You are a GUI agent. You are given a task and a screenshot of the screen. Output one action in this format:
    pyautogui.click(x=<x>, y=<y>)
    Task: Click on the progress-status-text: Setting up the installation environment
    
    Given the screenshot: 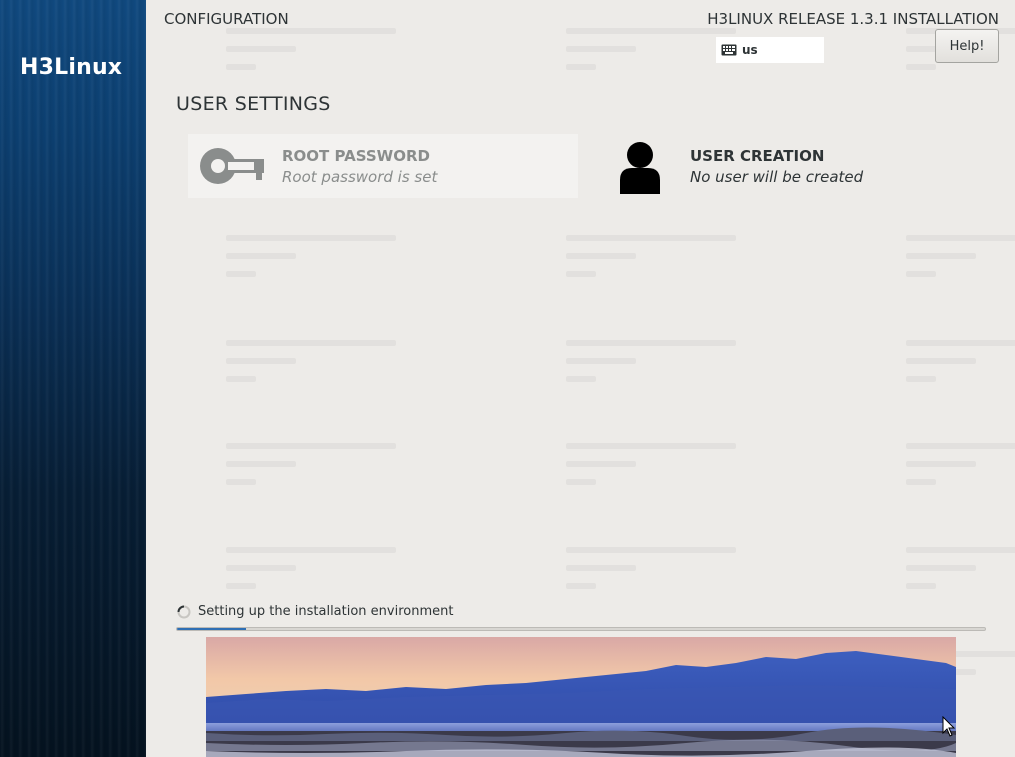 What is the action you would take?
    pyautogui.click(x=326, y=611)
    